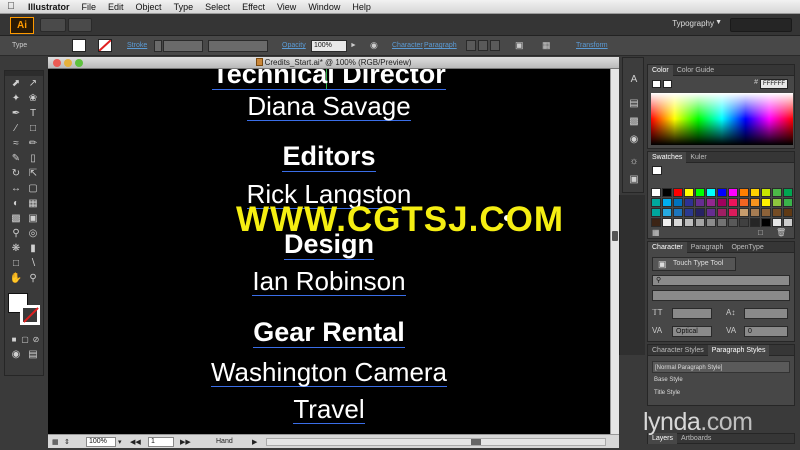 The image size is (800, 450). I want to click on eraser-tool-icon: ▯, so click(33, 158).